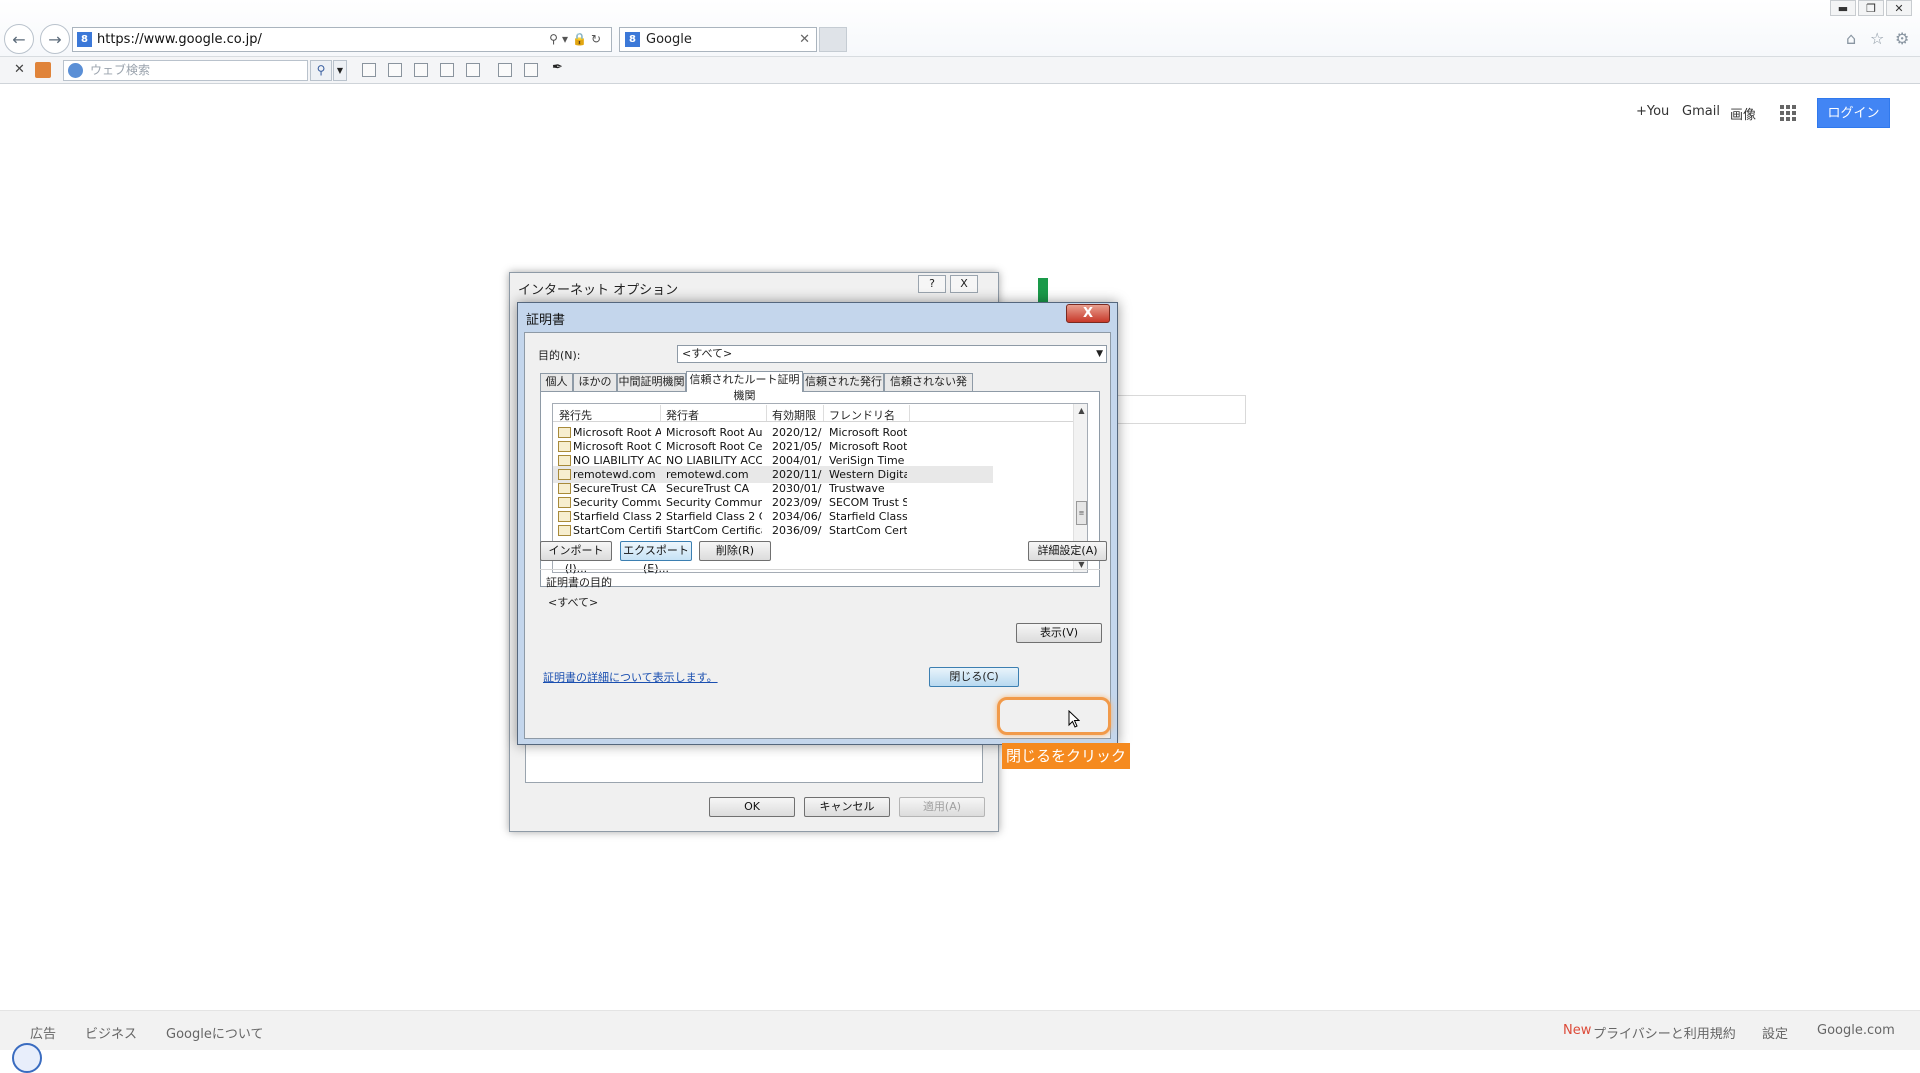  Describe the element at coordinates (630, 677) in the screenshot. I see `certificate-details-link: 証明書の詳細について表示します。` at that location.